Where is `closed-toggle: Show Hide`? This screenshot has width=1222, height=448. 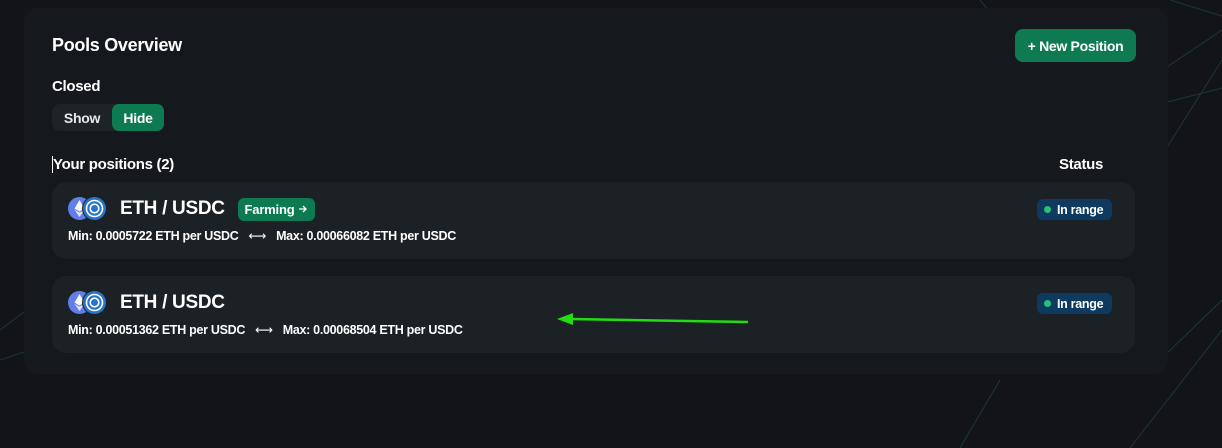 closed-toggle: Show Hide is located at coordinates (108, 117).